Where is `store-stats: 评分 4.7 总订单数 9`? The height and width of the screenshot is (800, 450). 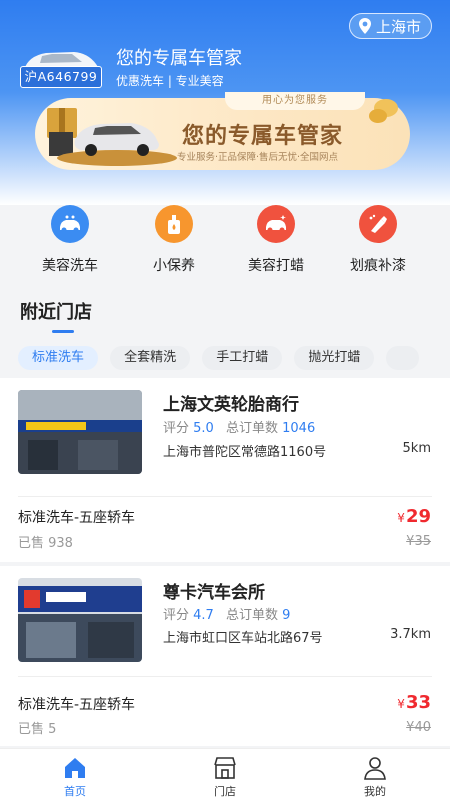
store-stats: 评分 4.7 总订单数 9 is located at coordinates (230, 613).